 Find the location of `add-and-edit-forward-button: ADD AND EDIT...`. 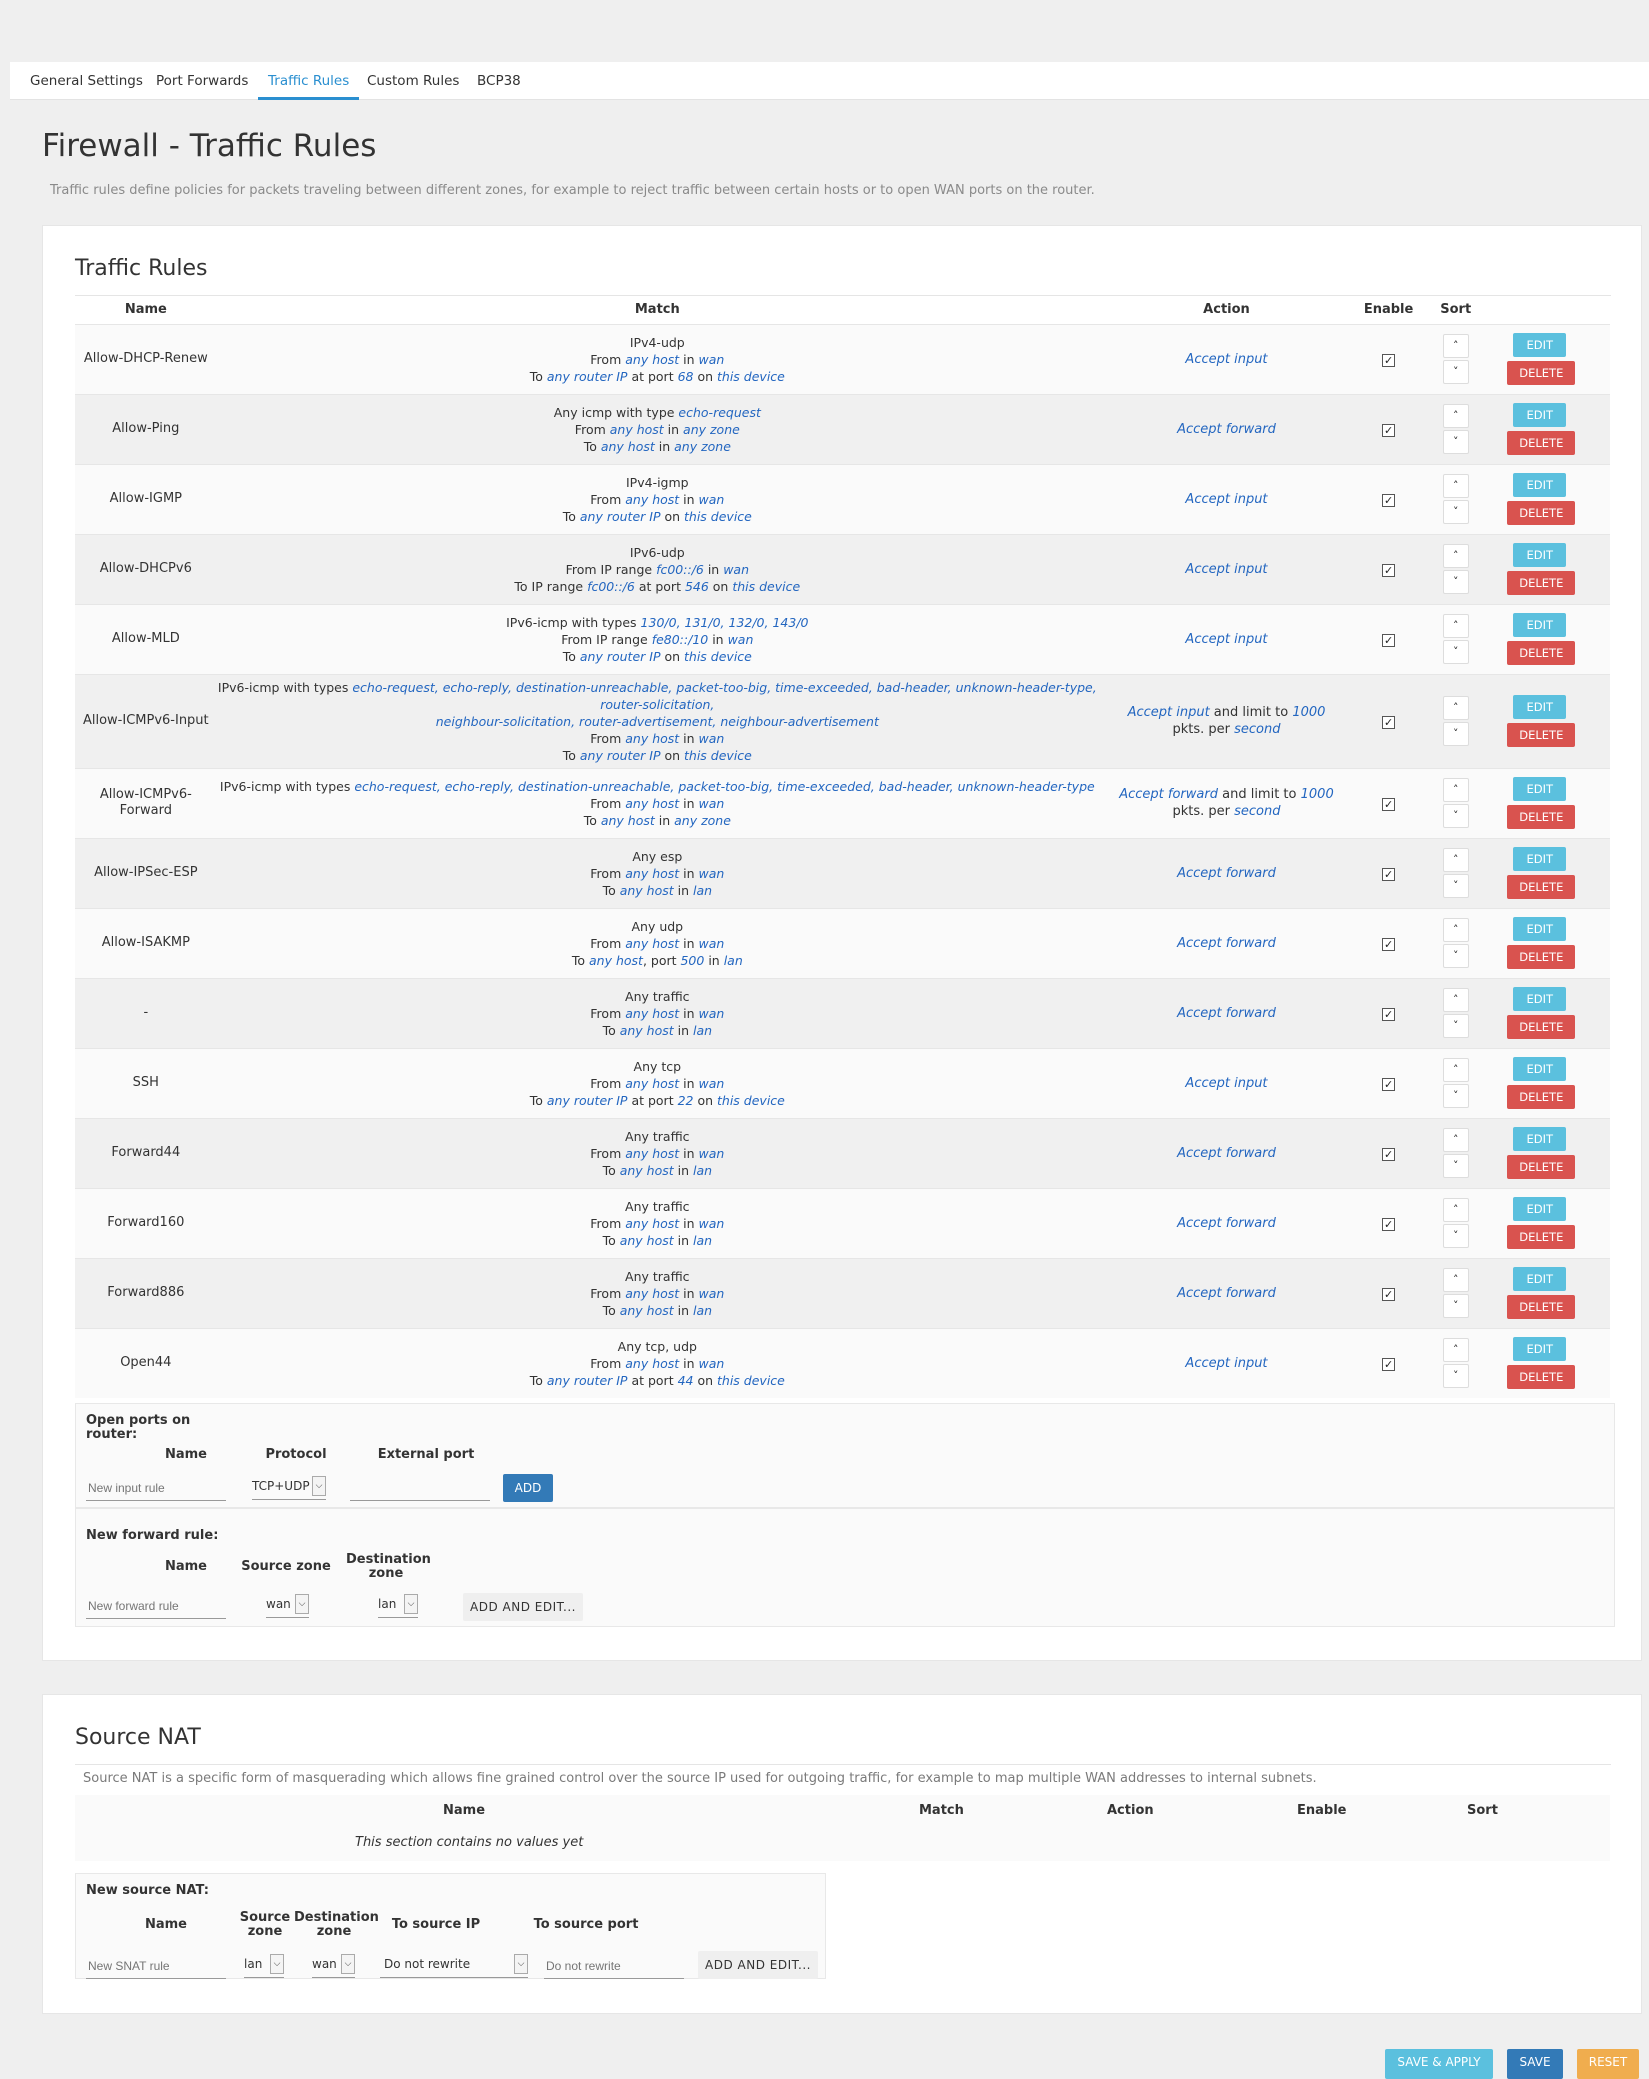

add-and-edit-forward-button: ADD AND EDIT... is located at coordinates (523, 1607).